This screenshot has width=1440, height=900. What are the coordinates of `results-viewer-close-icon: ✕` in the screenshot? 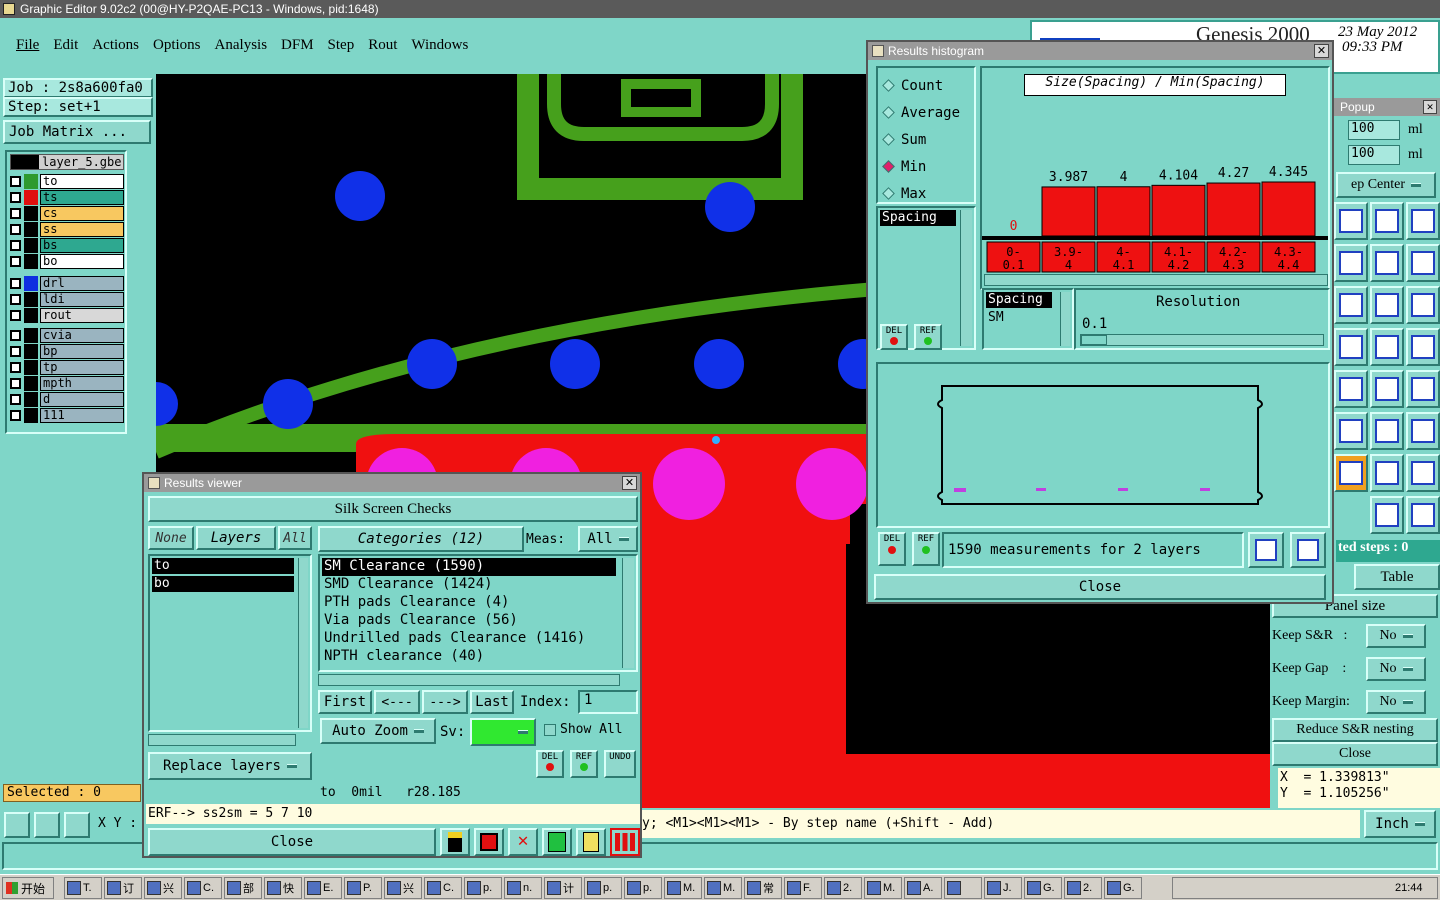 It's located at (629, 483).